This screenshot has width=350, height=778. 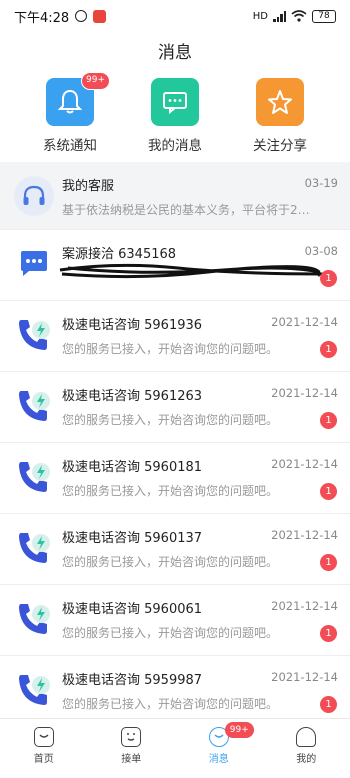 I want to click on my-messages-tile, so click(x=175, y=102).